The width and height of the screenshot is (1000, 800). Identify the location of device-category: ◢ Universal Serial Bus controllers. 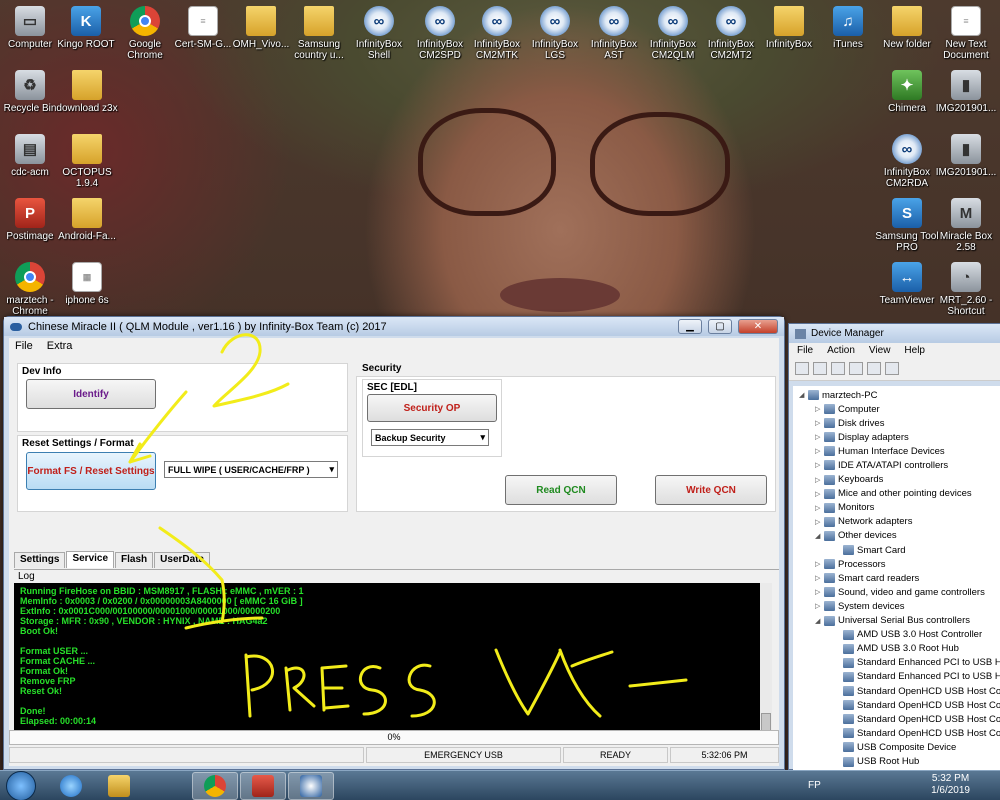
(892, 621).